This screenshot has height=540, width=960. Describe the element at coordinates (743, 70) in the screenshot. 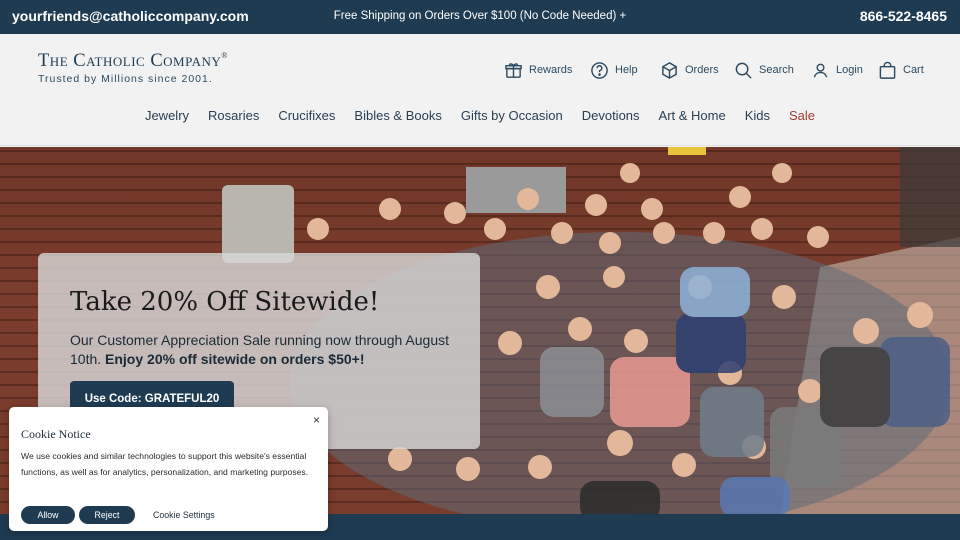

I see `search-icon` at that location.